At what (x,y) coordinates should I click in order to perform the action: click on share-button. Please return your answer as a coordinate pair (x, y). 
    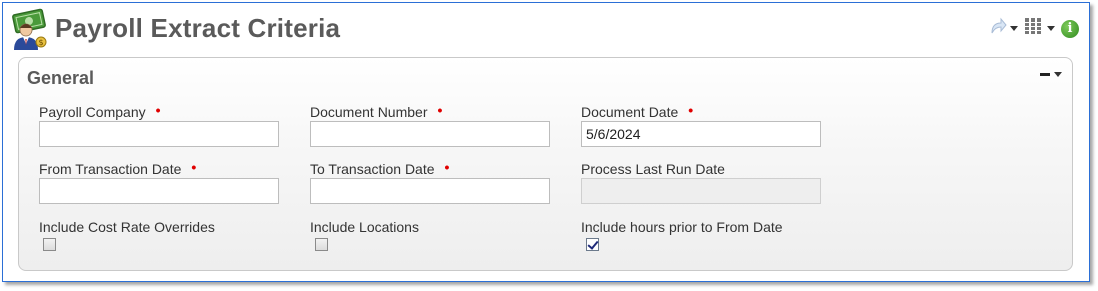
    Looking at the image, I should click on (1003, 28).